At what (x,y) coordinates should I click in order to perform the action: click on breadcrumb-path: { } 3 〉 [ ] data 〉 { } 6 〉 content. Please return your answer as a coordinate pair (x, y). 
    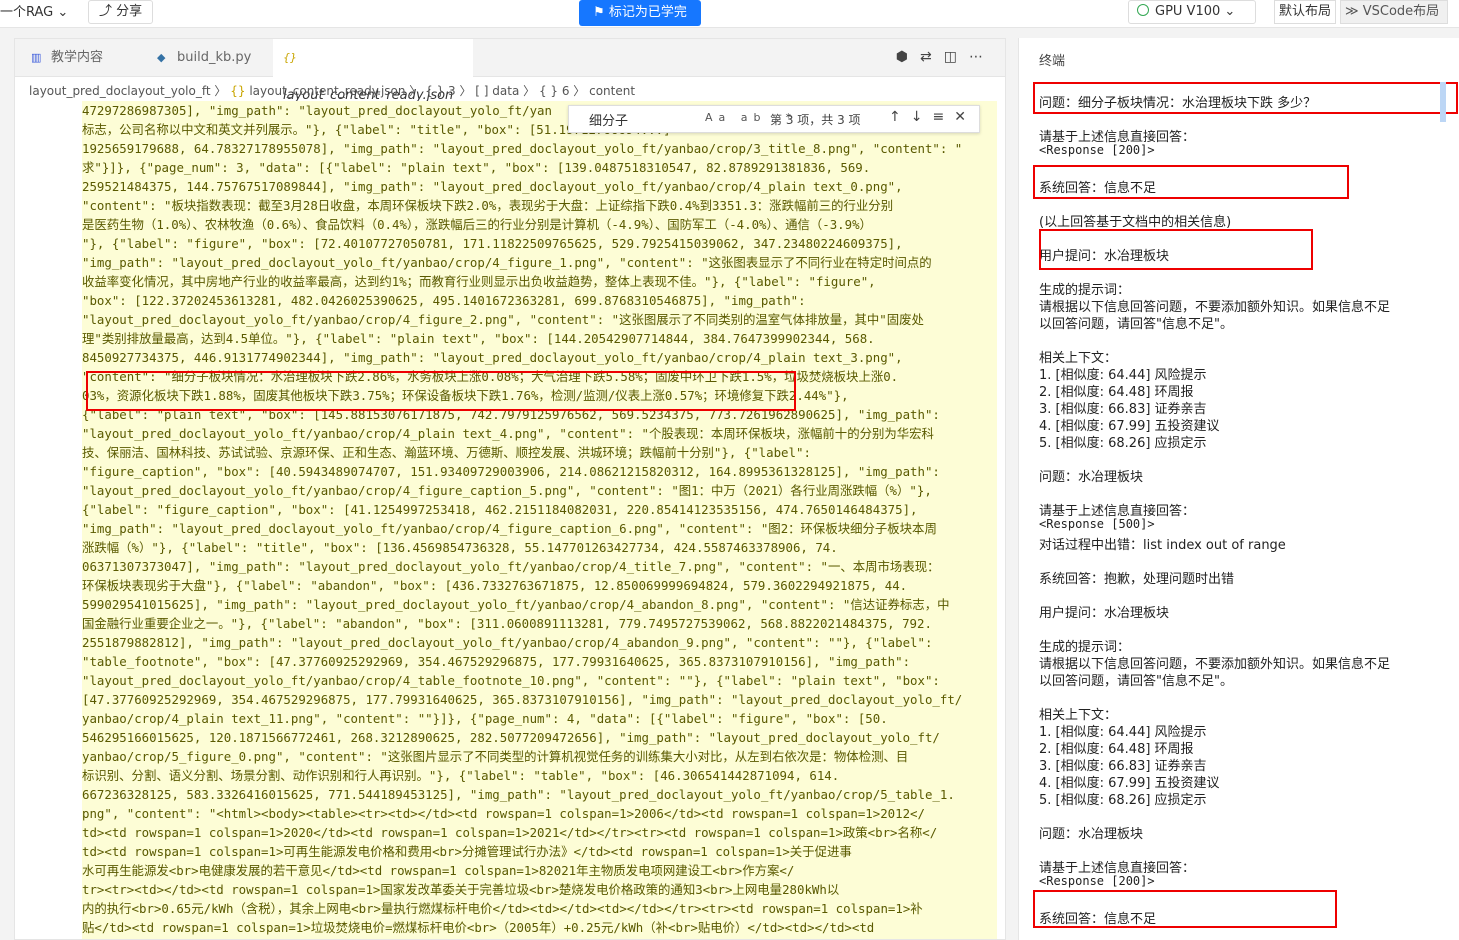
    Looking at the image, I should click on (530, 91).